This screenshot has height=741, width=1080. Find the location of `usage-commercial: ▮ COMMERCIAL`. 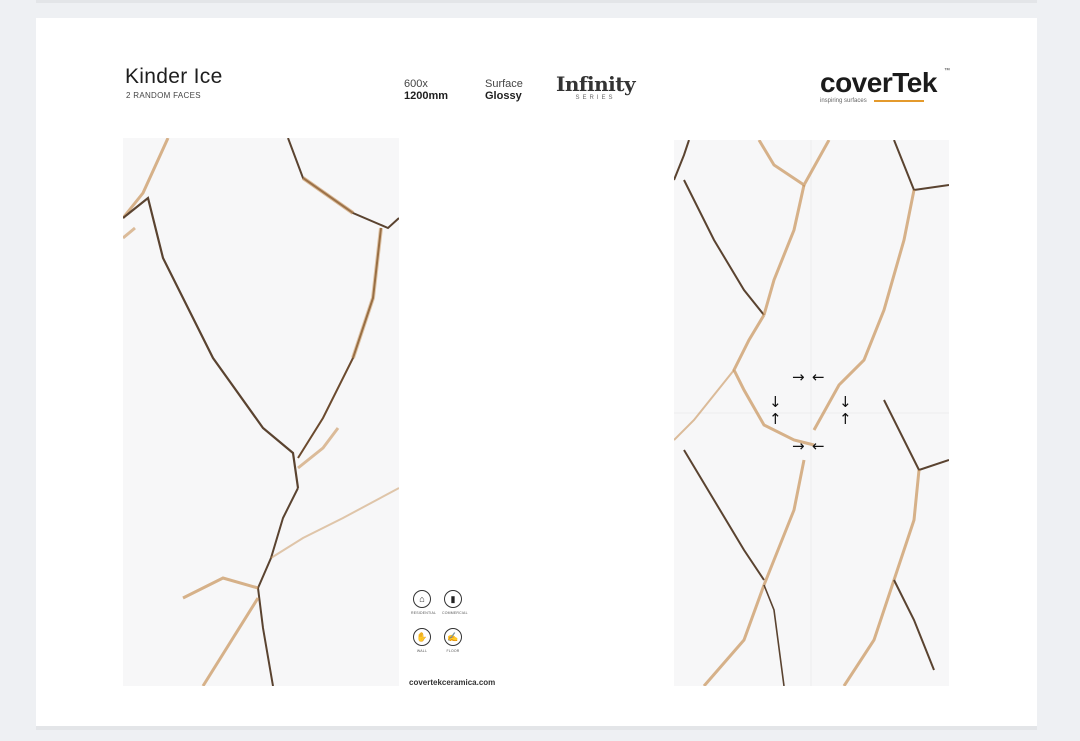

usage-commercial: ▮ COMMERCIAL is located at coordinates (455, 602).